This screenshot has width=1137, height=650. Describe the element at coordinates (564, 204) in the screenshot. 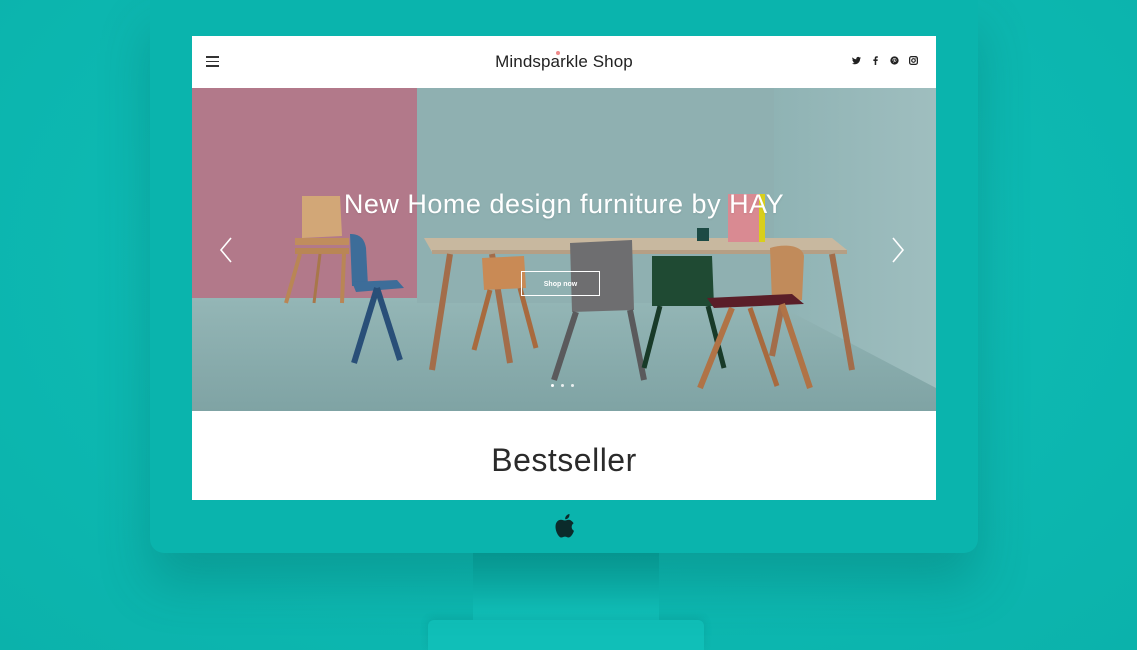

I see `hero-title: New Home design furniture by HAY` at that location.